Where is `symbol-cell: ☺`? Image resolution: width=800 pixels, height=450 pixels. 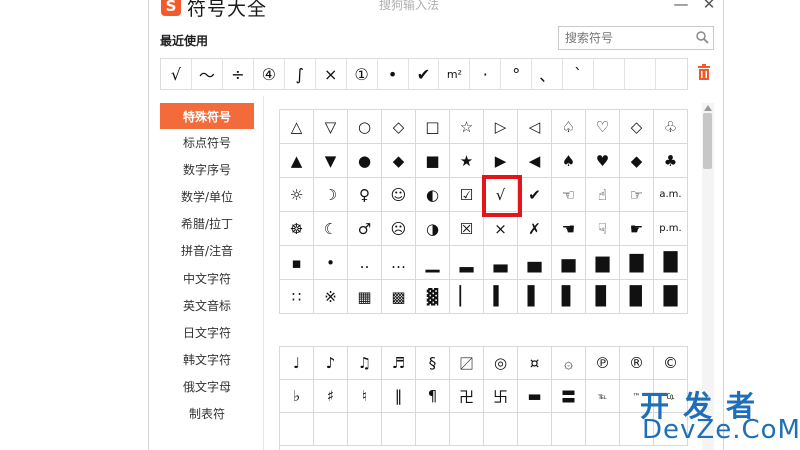
symbol-cell: ☺ is located at coordinates (399, 195).